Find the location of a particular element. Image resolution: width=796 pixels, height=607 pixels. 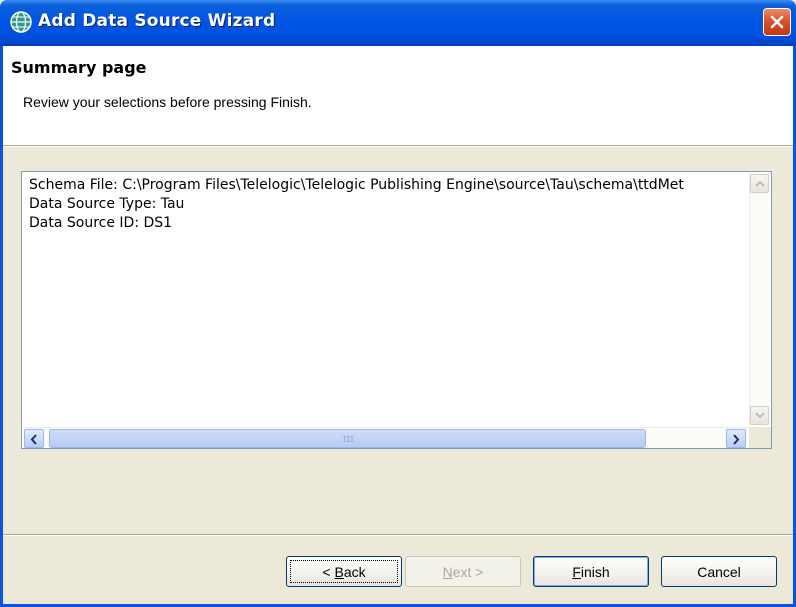

button-bar-divider-highlight is located at coordinates (398, 535).